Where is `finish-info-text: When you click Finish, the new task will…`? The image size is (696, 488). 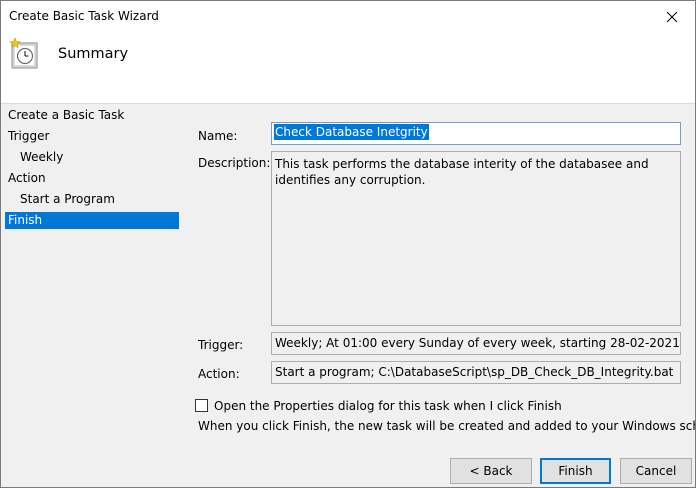
finish-info-text: When you click Finish, the new task will… is located at coordinates (447, 426).